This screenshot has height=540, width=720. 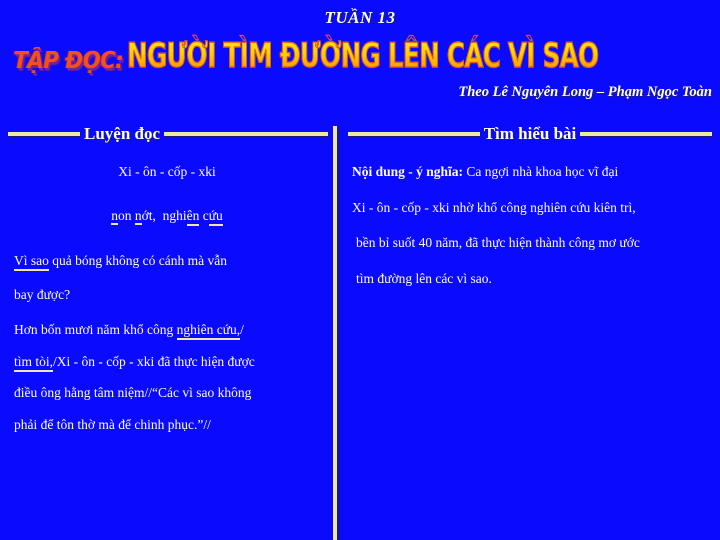 I want to click on question-keyword: Vì sao, so click(x=31, y=262).